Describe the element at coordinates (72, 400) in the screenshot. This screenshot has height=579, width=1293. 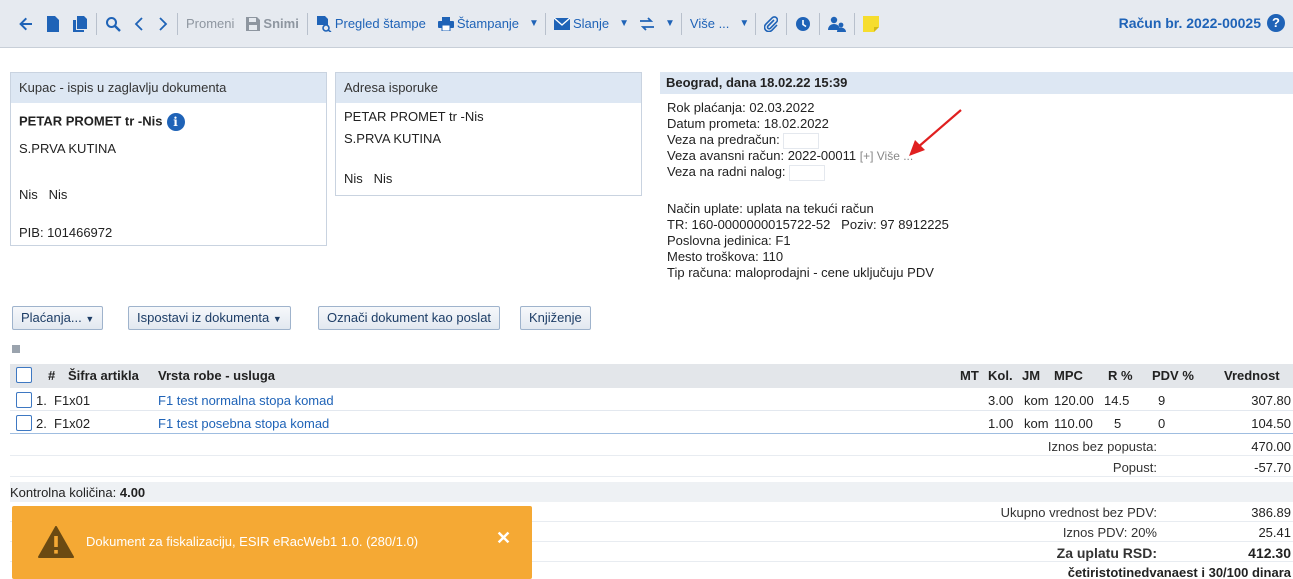
I see `row-code: F1x01` at that location.